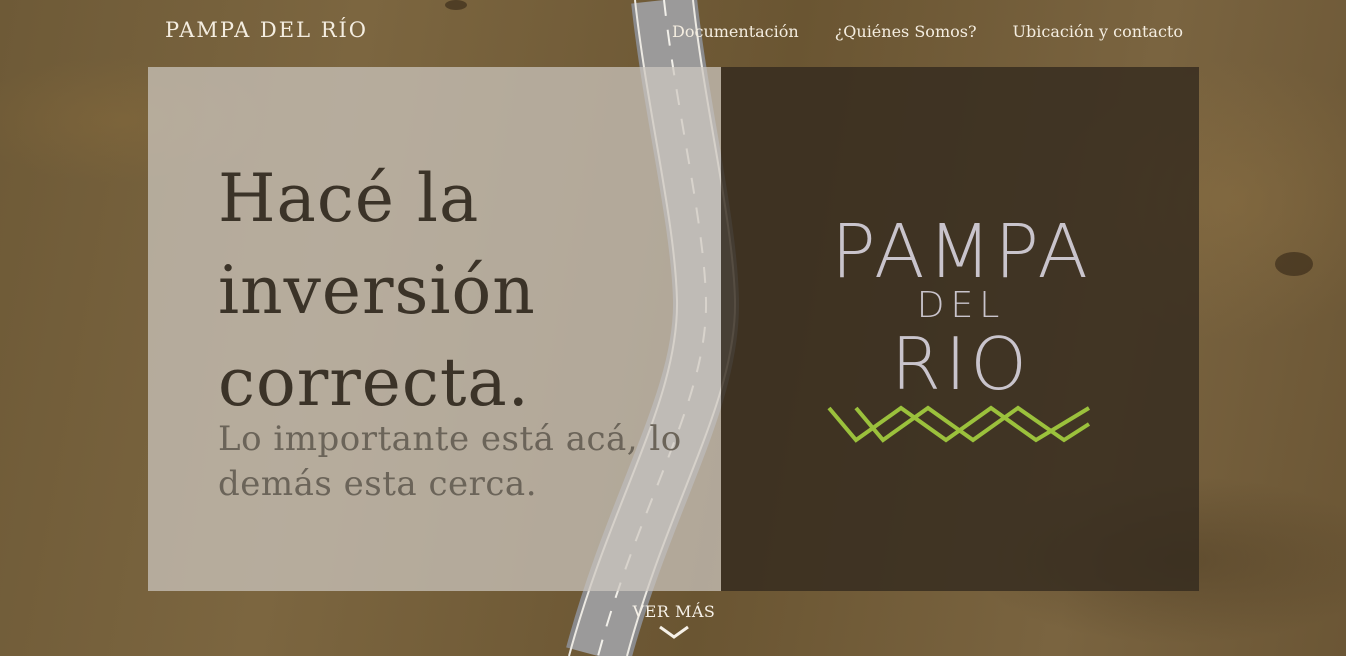  What do you see at coordinates (961, 364) in the screenshot?
I see `logo-line-rio: RIO` at bounding box center [961, 364].